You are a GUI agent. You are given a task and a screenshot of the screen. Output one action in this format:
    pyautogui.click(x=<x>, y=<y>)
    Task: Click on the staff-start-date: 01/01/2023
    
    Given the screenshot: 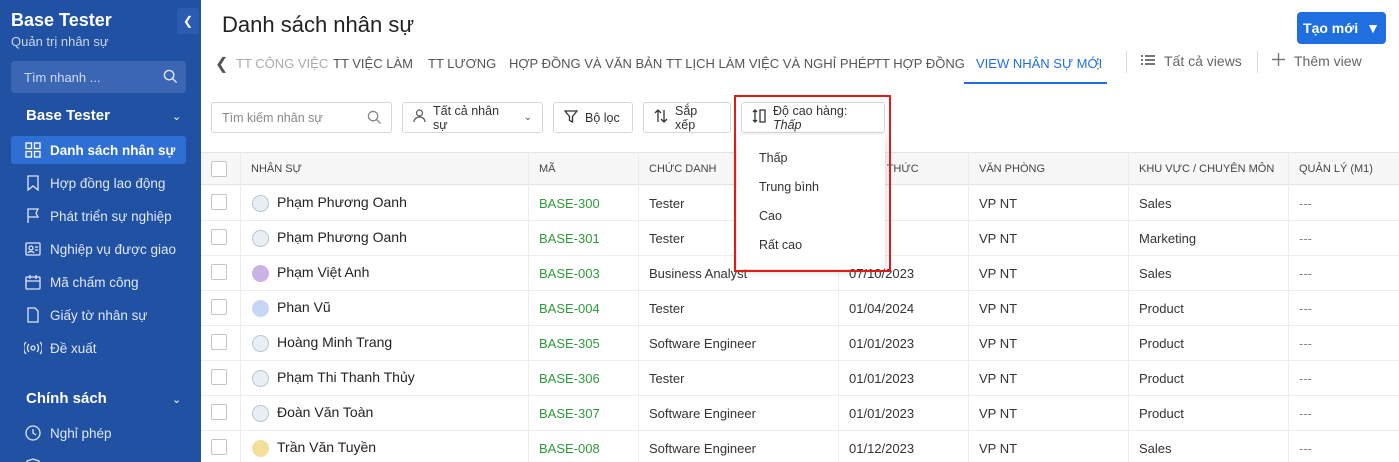 What is the action you would take?
    pyautogui.click(x=882, y=413)
    